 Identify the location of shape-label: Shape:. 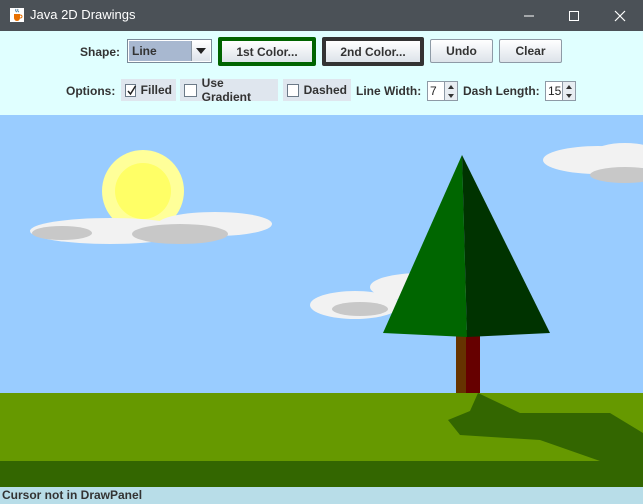
(100, 52).